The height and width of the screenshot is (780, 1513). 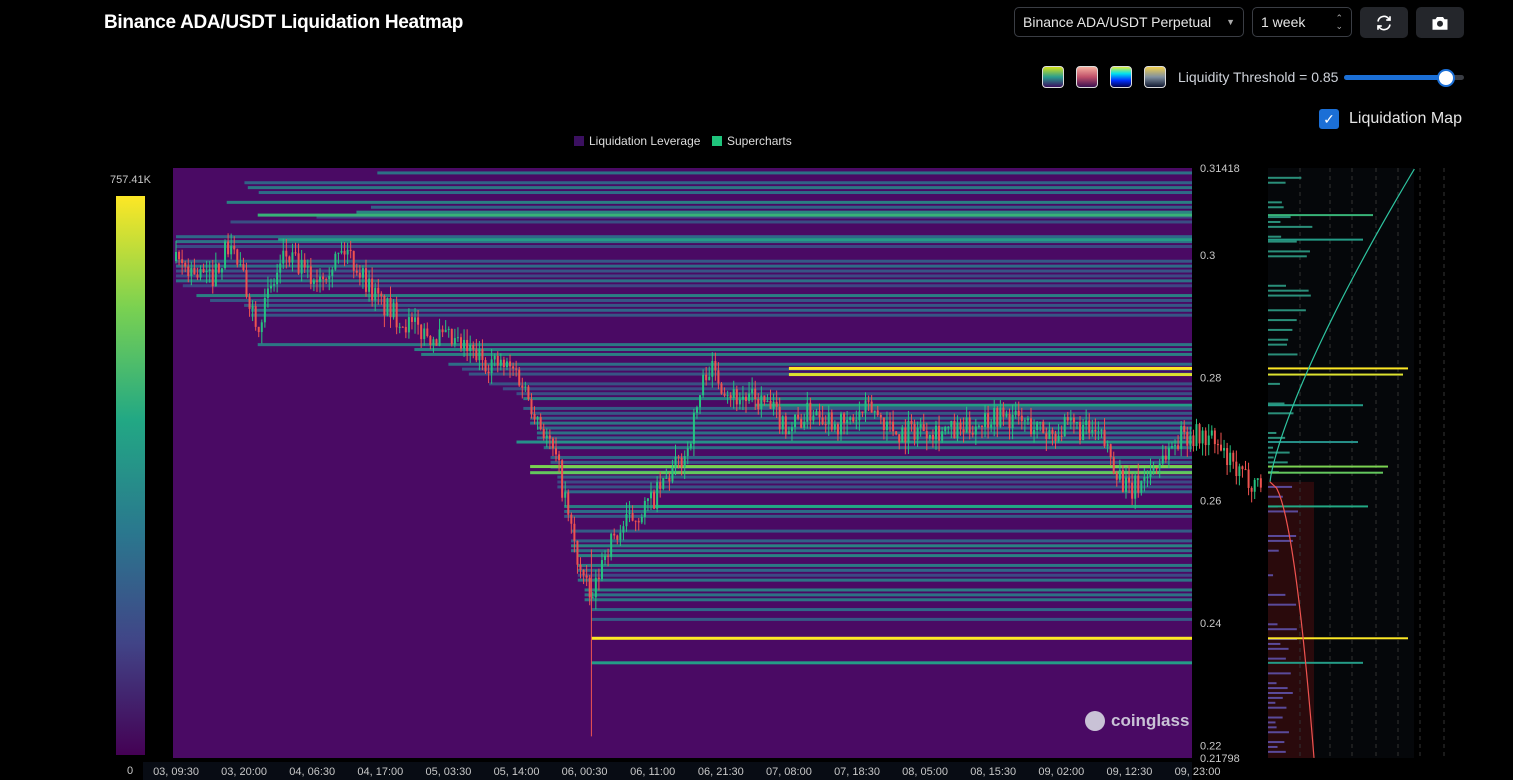 What do you see at coordinates (1207, 256) in the screenshot?
I see `y-tick-label: 0.3` at bounding box center [1207, 256].